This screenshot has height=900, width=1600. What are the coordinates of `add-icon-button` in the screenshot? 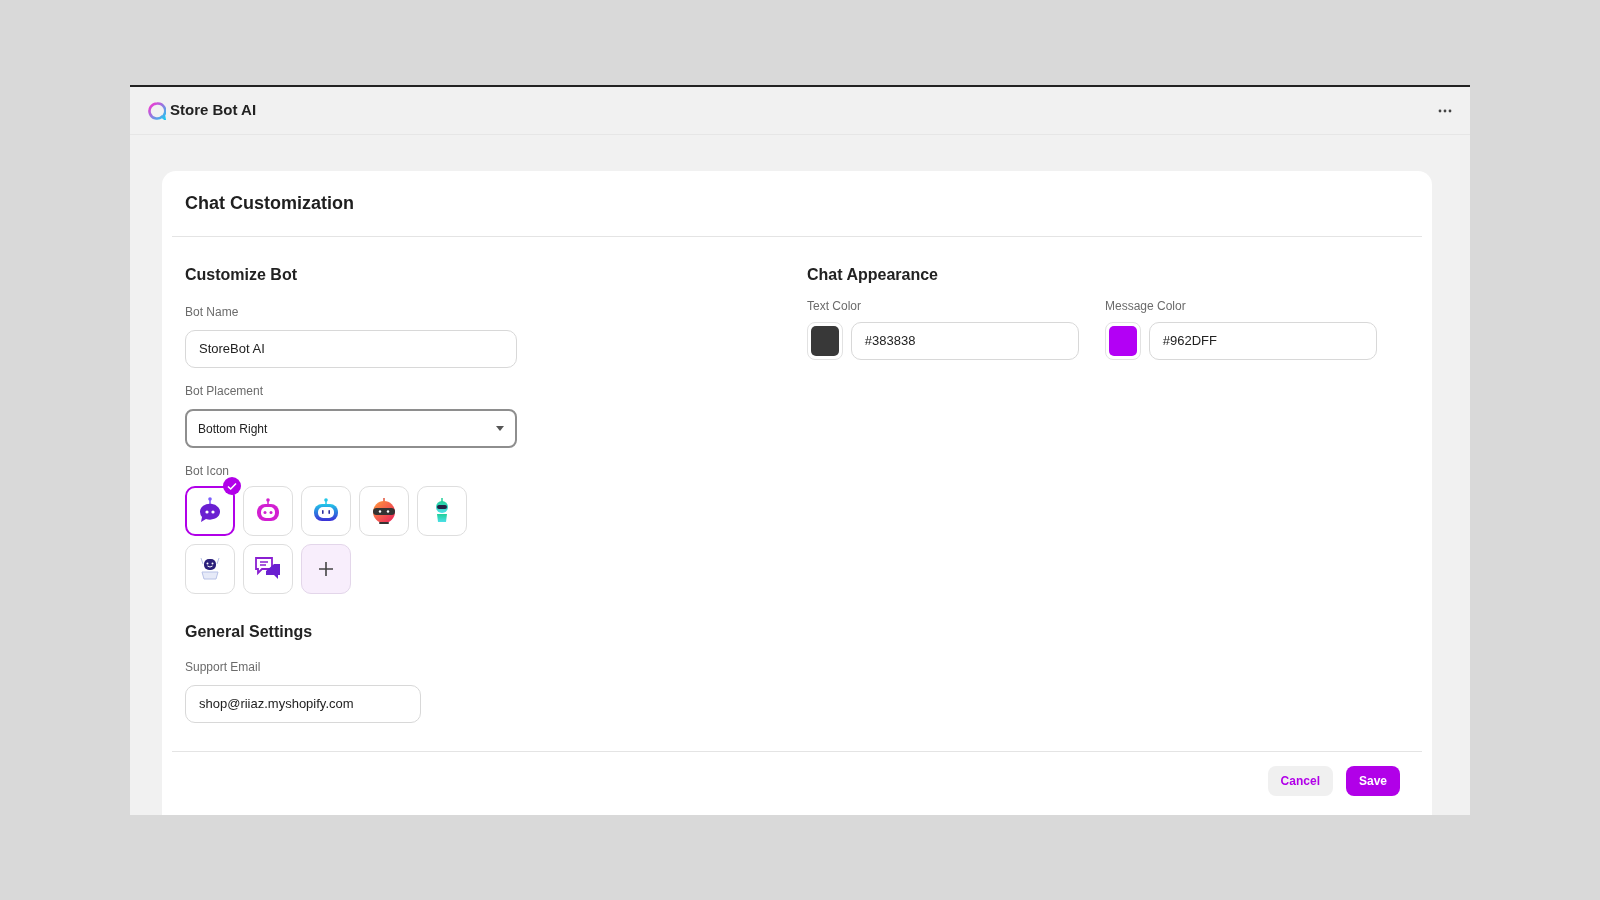 It's located at (326, 569).